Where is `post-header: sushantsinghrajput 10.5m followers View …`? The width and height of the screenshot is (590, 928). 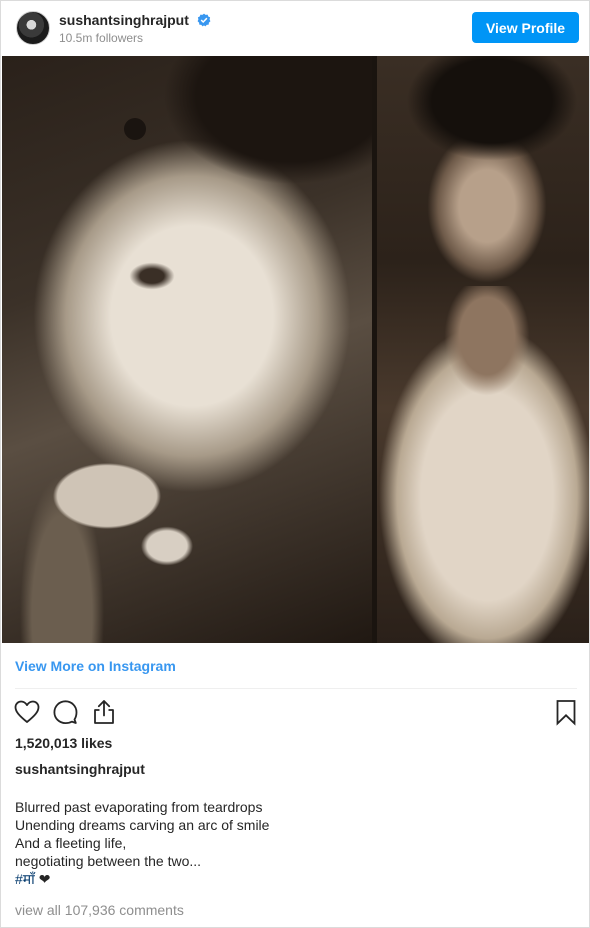
post-header: sushantsinghrajput 10.5m followers View … is located at coordinates (295, 28).